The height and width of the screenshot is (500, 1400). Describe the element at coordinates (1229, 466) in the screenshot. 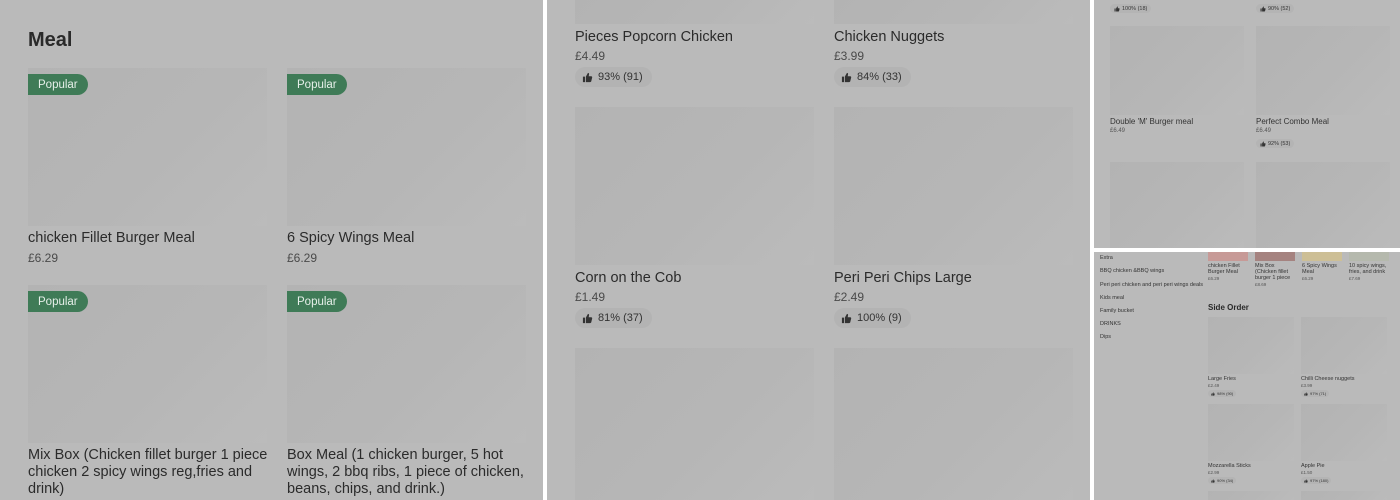

I see `item-name: Mozzarella Sticks` at that location.